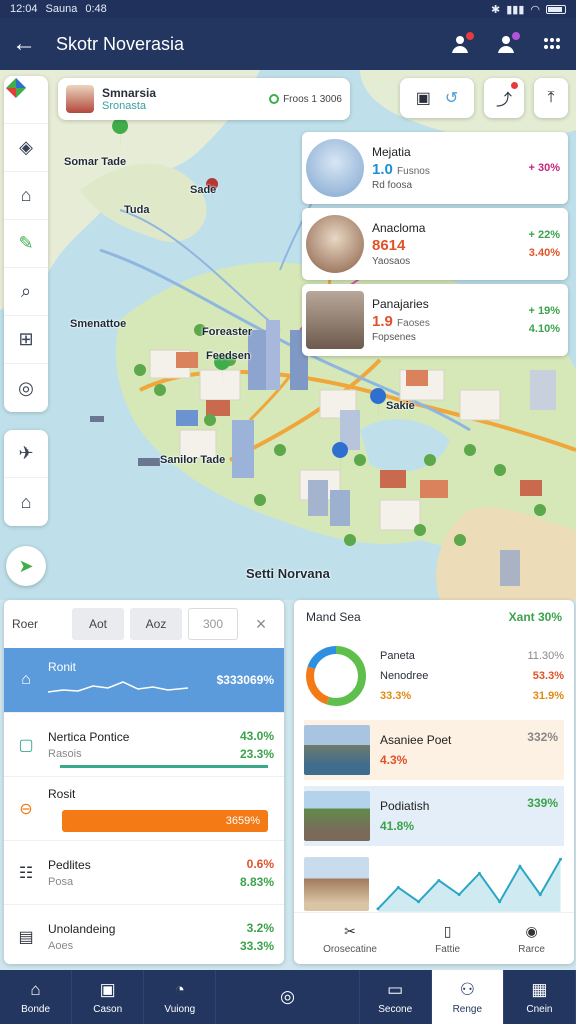 The height and width of the screenshot is (1024, 576). What do you see at coordinates (61, 945) in the screenshot?
I see `route-sub: Aoes` at bounding box center [61, 945].